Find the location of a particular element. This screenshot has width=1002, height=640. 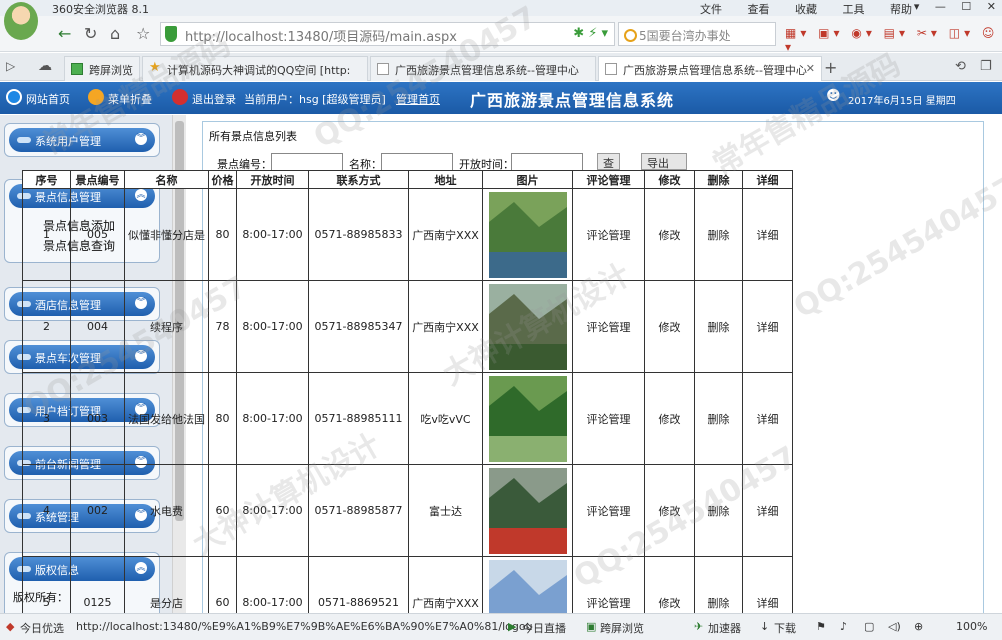

cross-screen-icon is located at coordinates (77, 69).